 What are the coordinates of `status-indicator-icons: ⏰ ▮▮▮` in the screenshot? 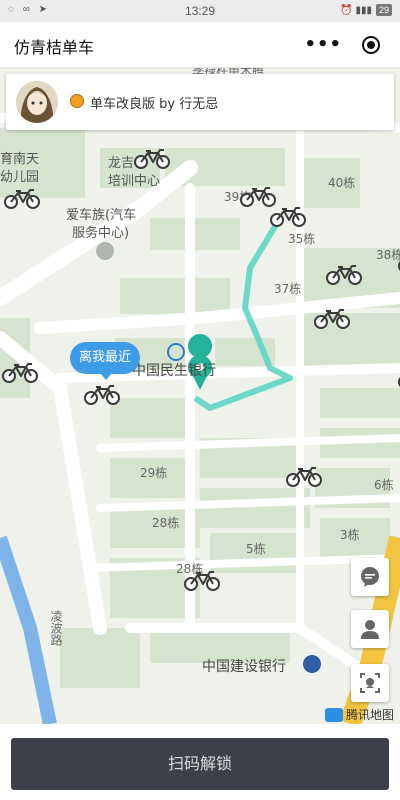 It's located at (356, 10).